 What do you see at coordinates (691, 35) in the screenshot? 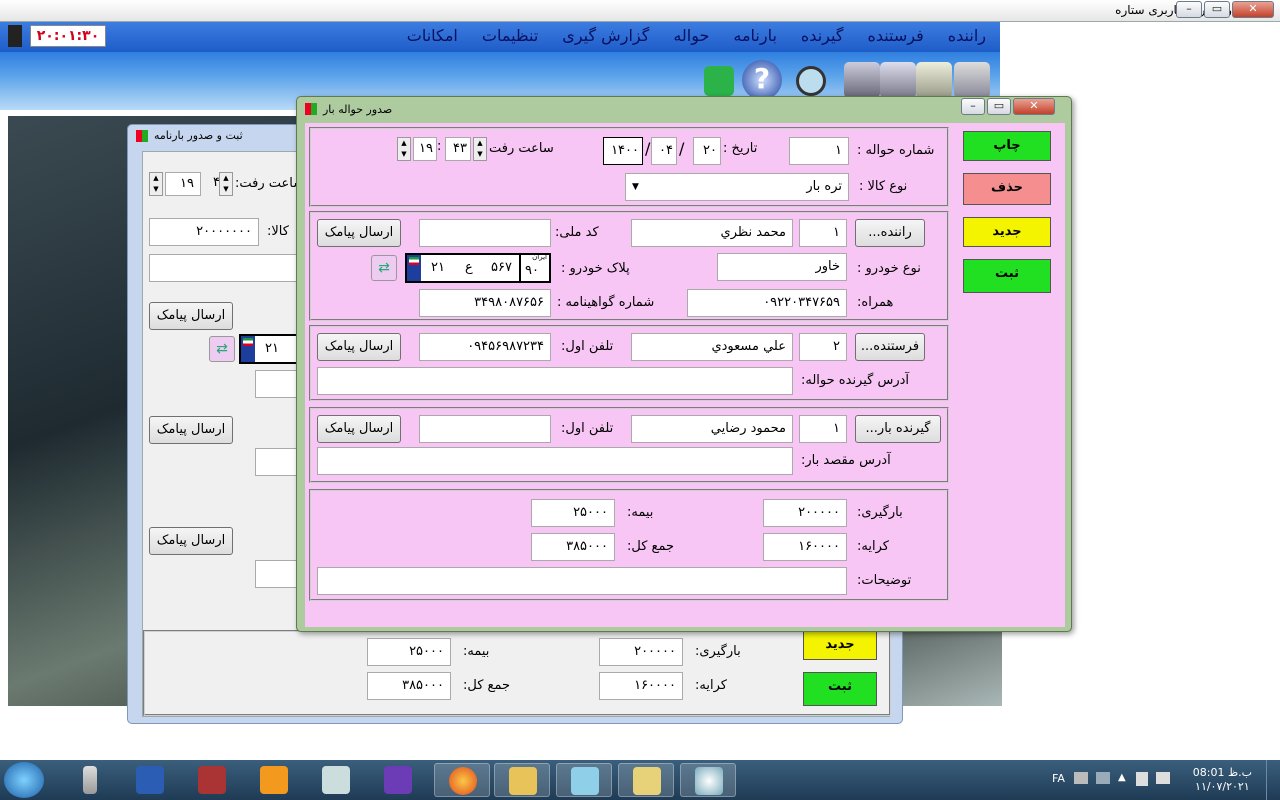
I see `menu-remittance: حواله` at bounding box center [691, 35].